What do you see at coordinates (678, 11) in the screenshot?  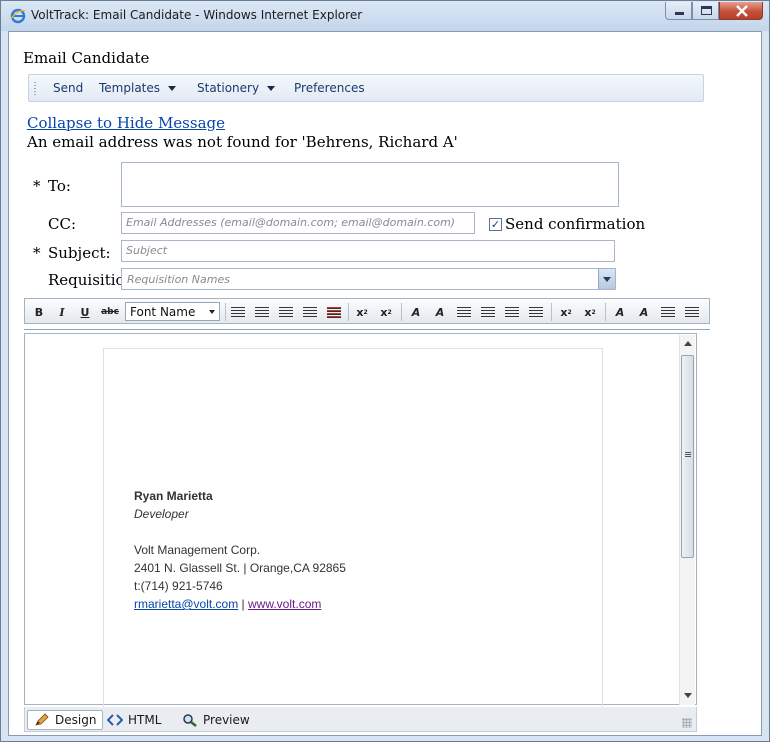 I see `minimize-button` at bounding box center [678, 11].